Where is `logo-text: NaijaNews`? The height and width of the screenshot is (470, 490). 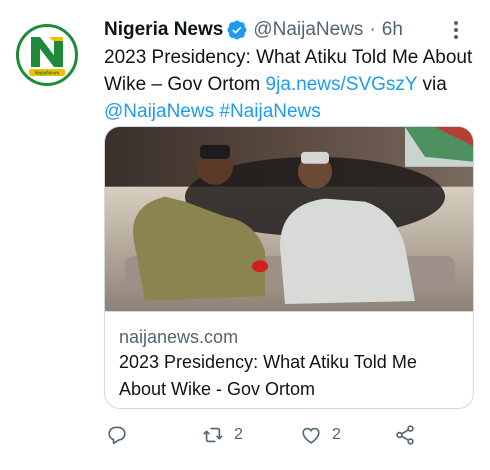 logo-text: NaijaNews is located at coordinates (46, 74).